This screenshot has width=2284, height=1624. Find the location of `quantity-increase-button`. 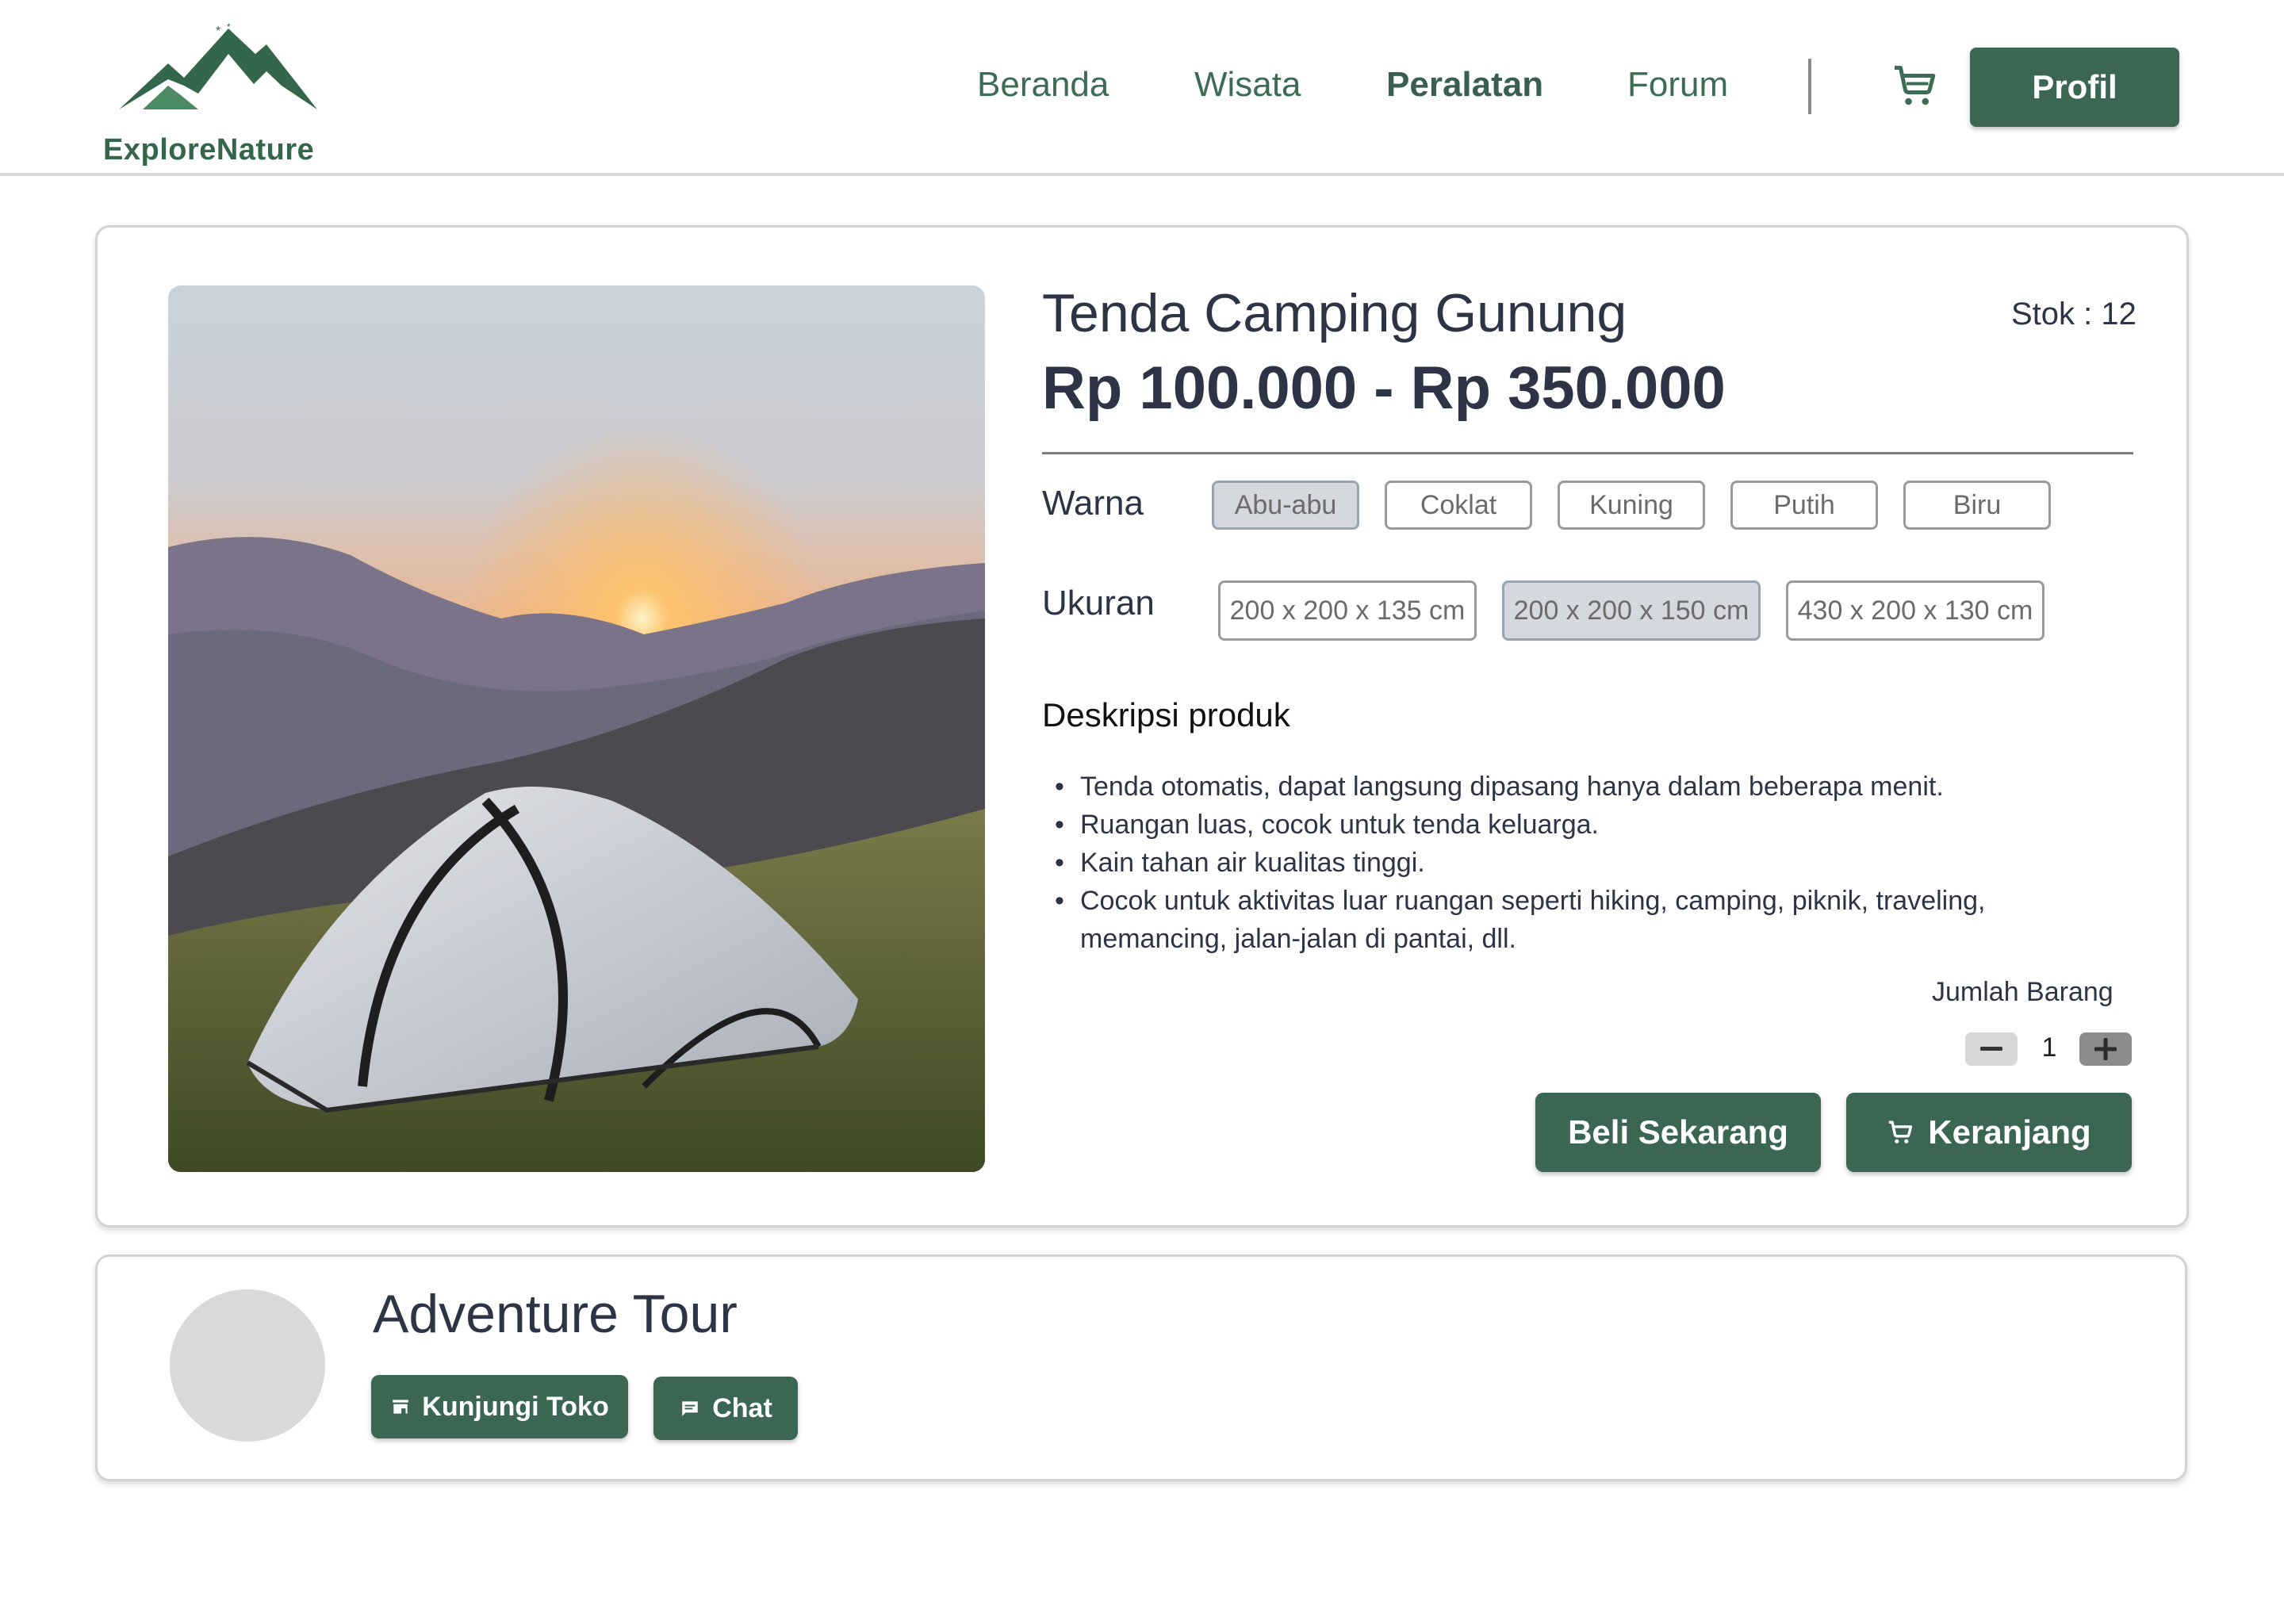

quantity-increase-button is located at coordinates (2105, 1049).